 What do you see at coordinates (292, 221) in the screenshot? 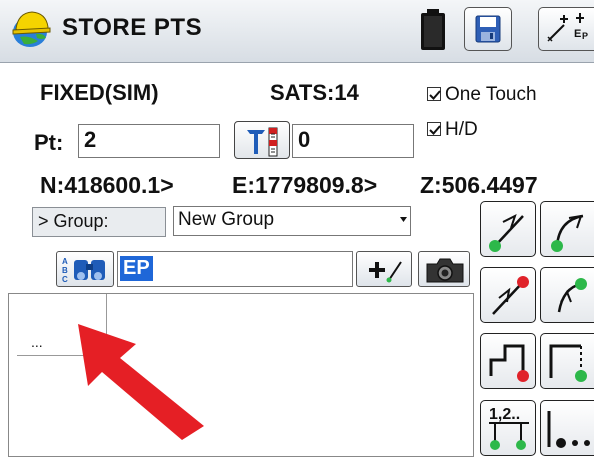
I see `group-select: New Group` at bounding box center [292, 221].